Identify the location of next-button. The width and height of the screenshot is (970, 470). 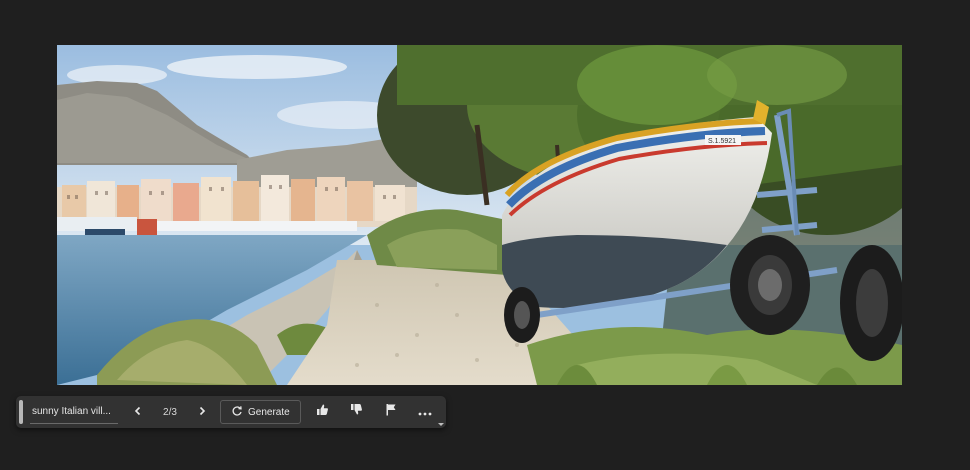
(202, 412).